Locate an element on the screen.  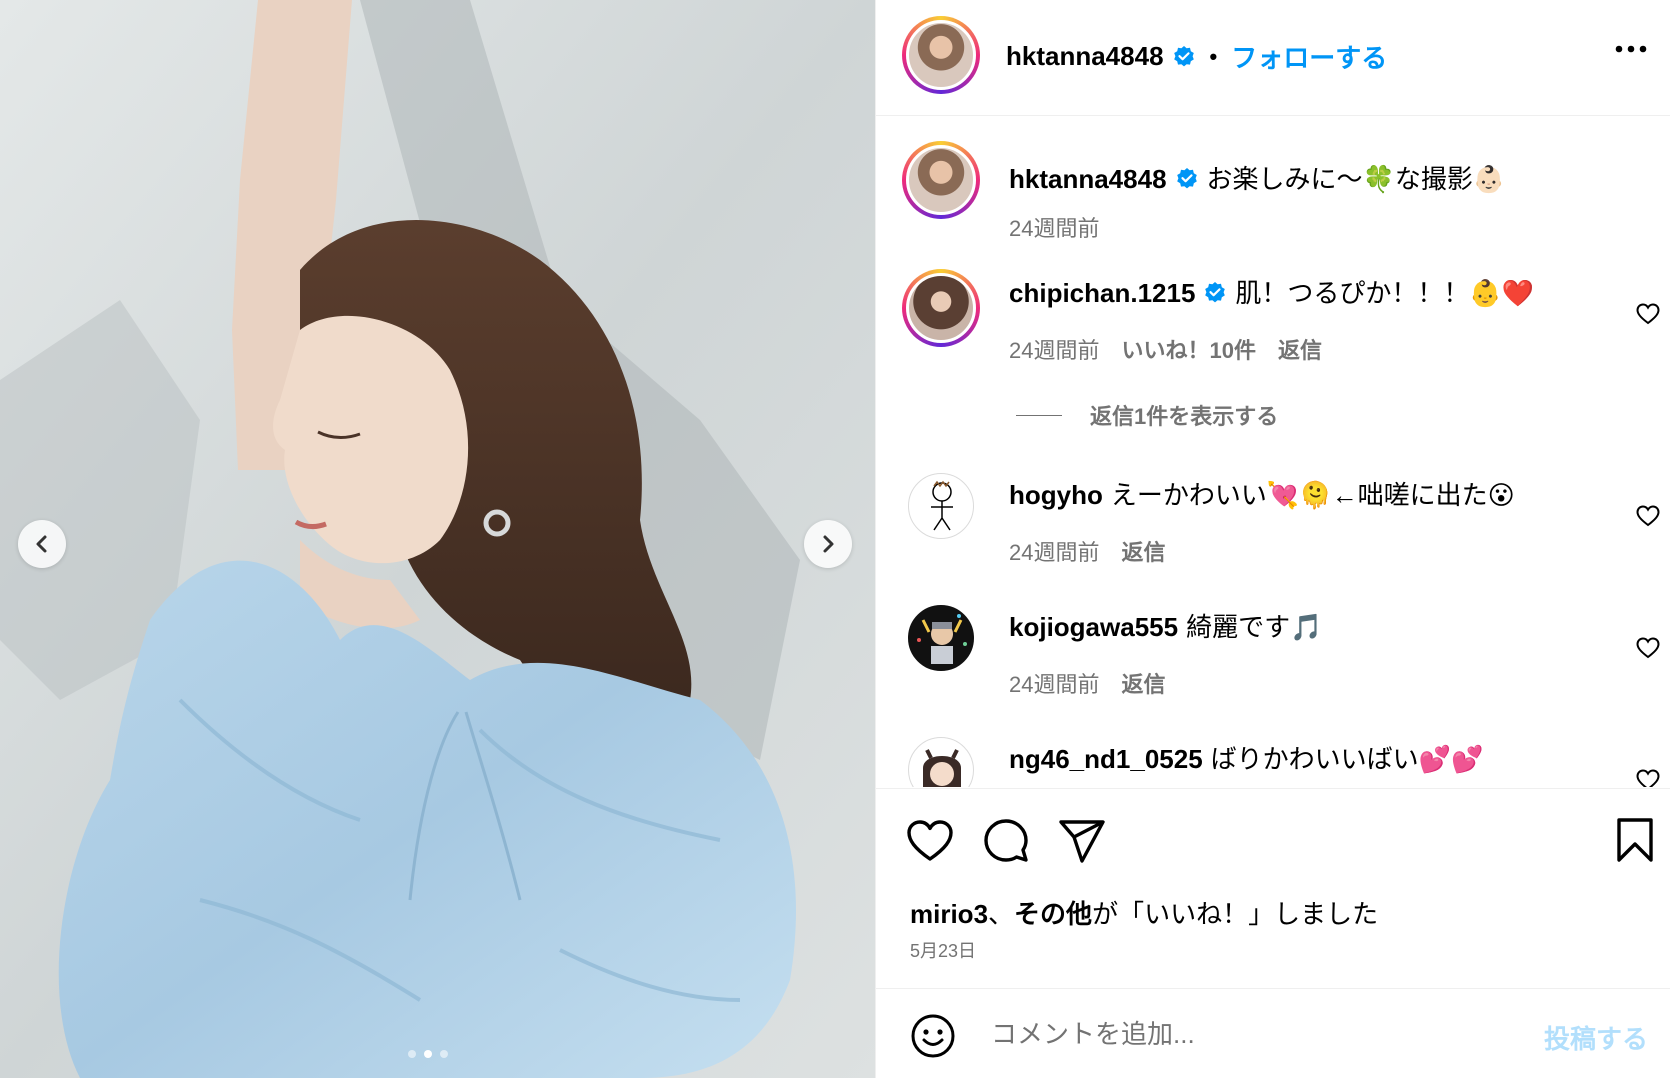
comment-likes: いいね！10件 is located at coordinates (1188, 350).